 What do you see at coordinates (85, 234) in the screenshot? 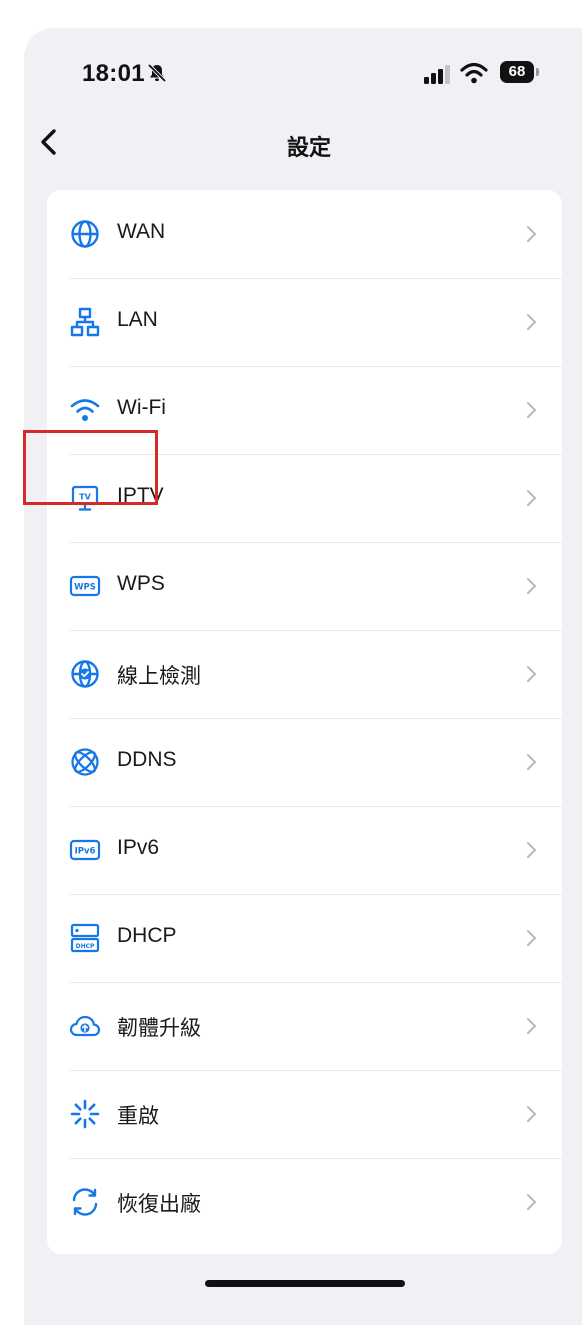
I see `globe-icon` at bounding box center [85, 234].